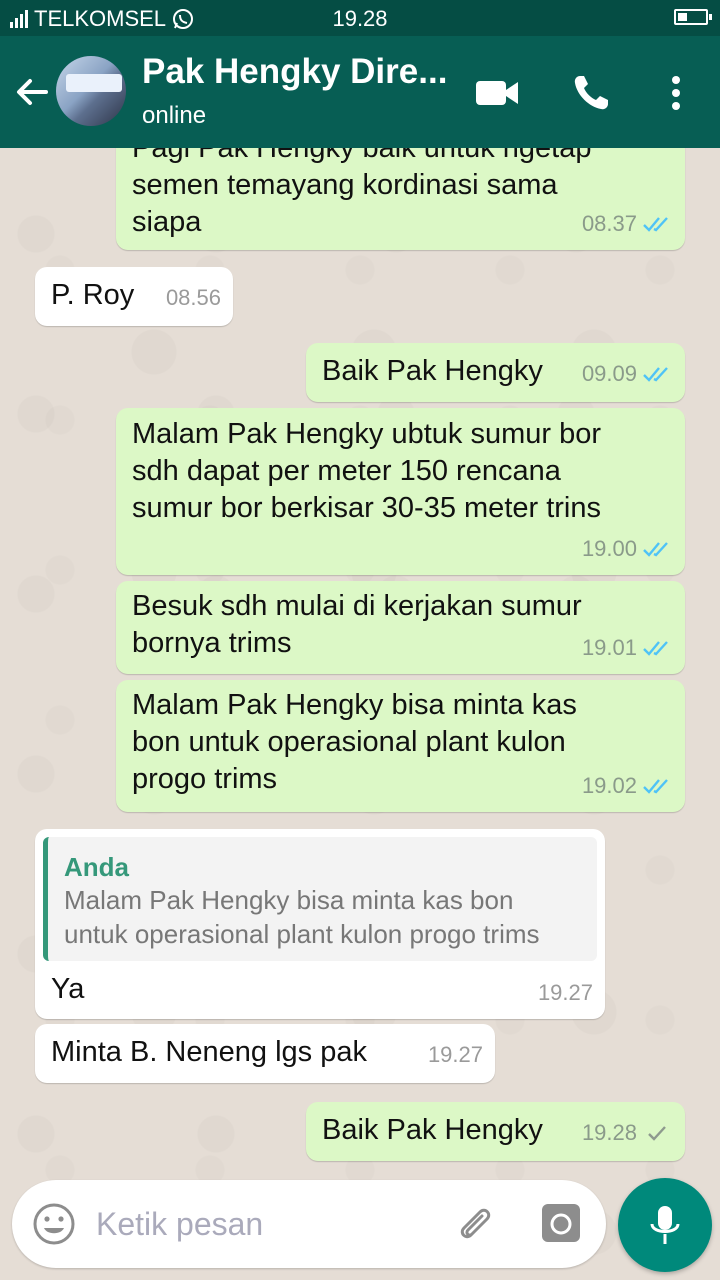 Image resolution: width=720 pixels, height=1280 pixels. I want to click on message-line: sdh dapat per meter 150 rencana, so click(346, 471).